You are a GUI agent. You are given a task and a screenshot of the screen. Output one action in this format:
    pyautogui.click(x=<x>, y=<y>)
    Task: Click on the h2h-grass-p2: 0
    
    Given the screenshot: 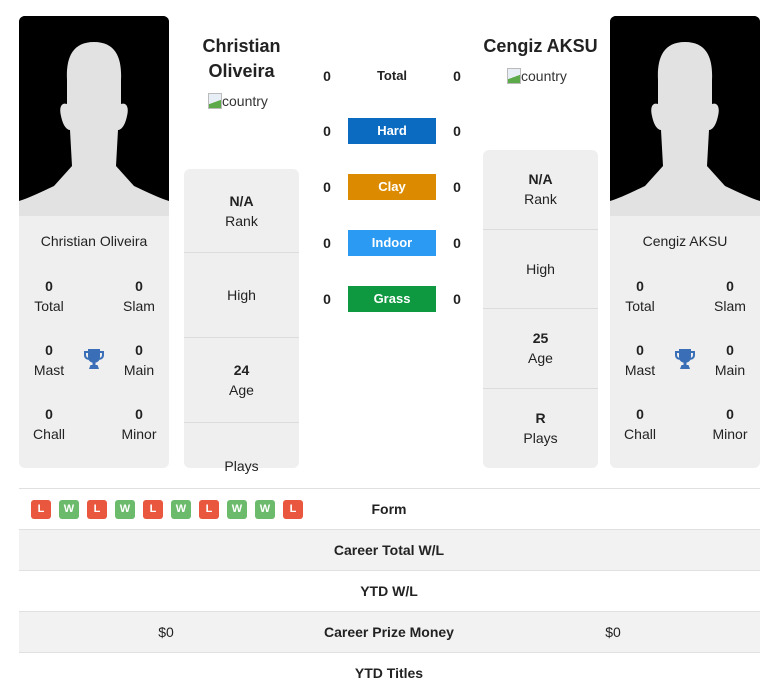 What is the action you would take?
    pyautogui.click(x=457, y=299)
    